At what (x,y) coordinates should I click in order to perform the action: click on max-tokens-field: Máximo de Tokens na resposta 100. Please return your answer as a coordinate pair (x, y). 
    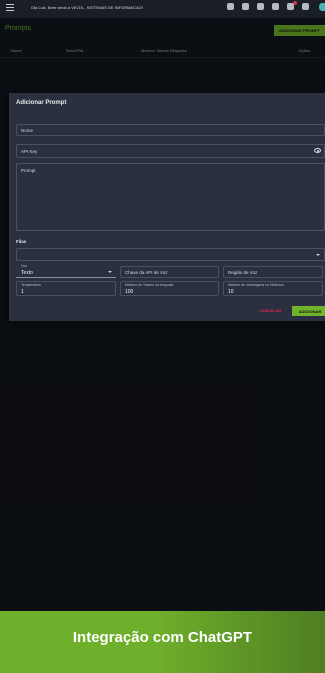
    Looking at the image, I should click on (169, 288).